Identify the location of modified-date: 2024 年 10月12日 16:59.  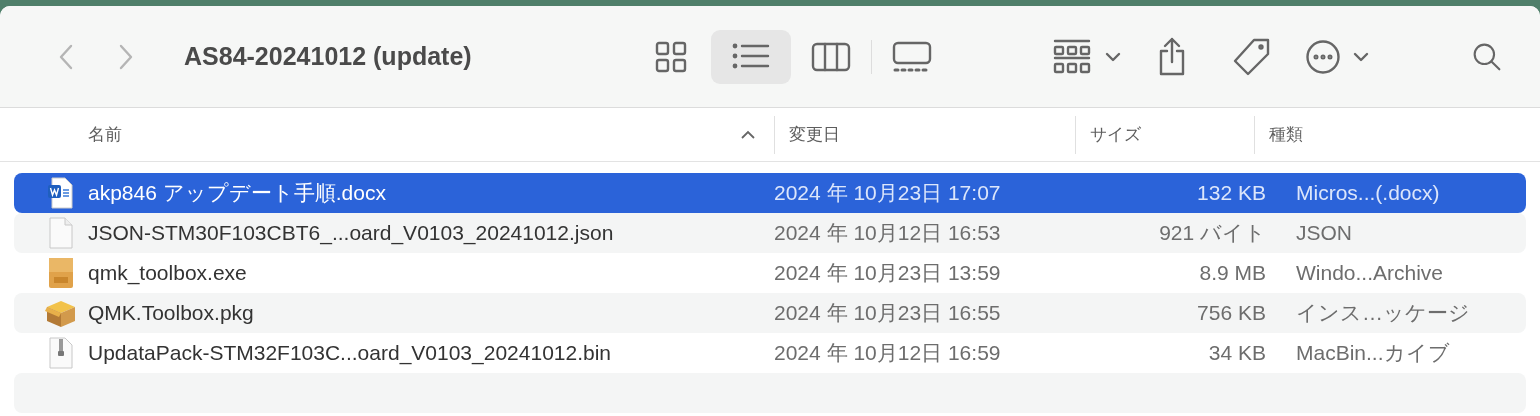
(888, 353).